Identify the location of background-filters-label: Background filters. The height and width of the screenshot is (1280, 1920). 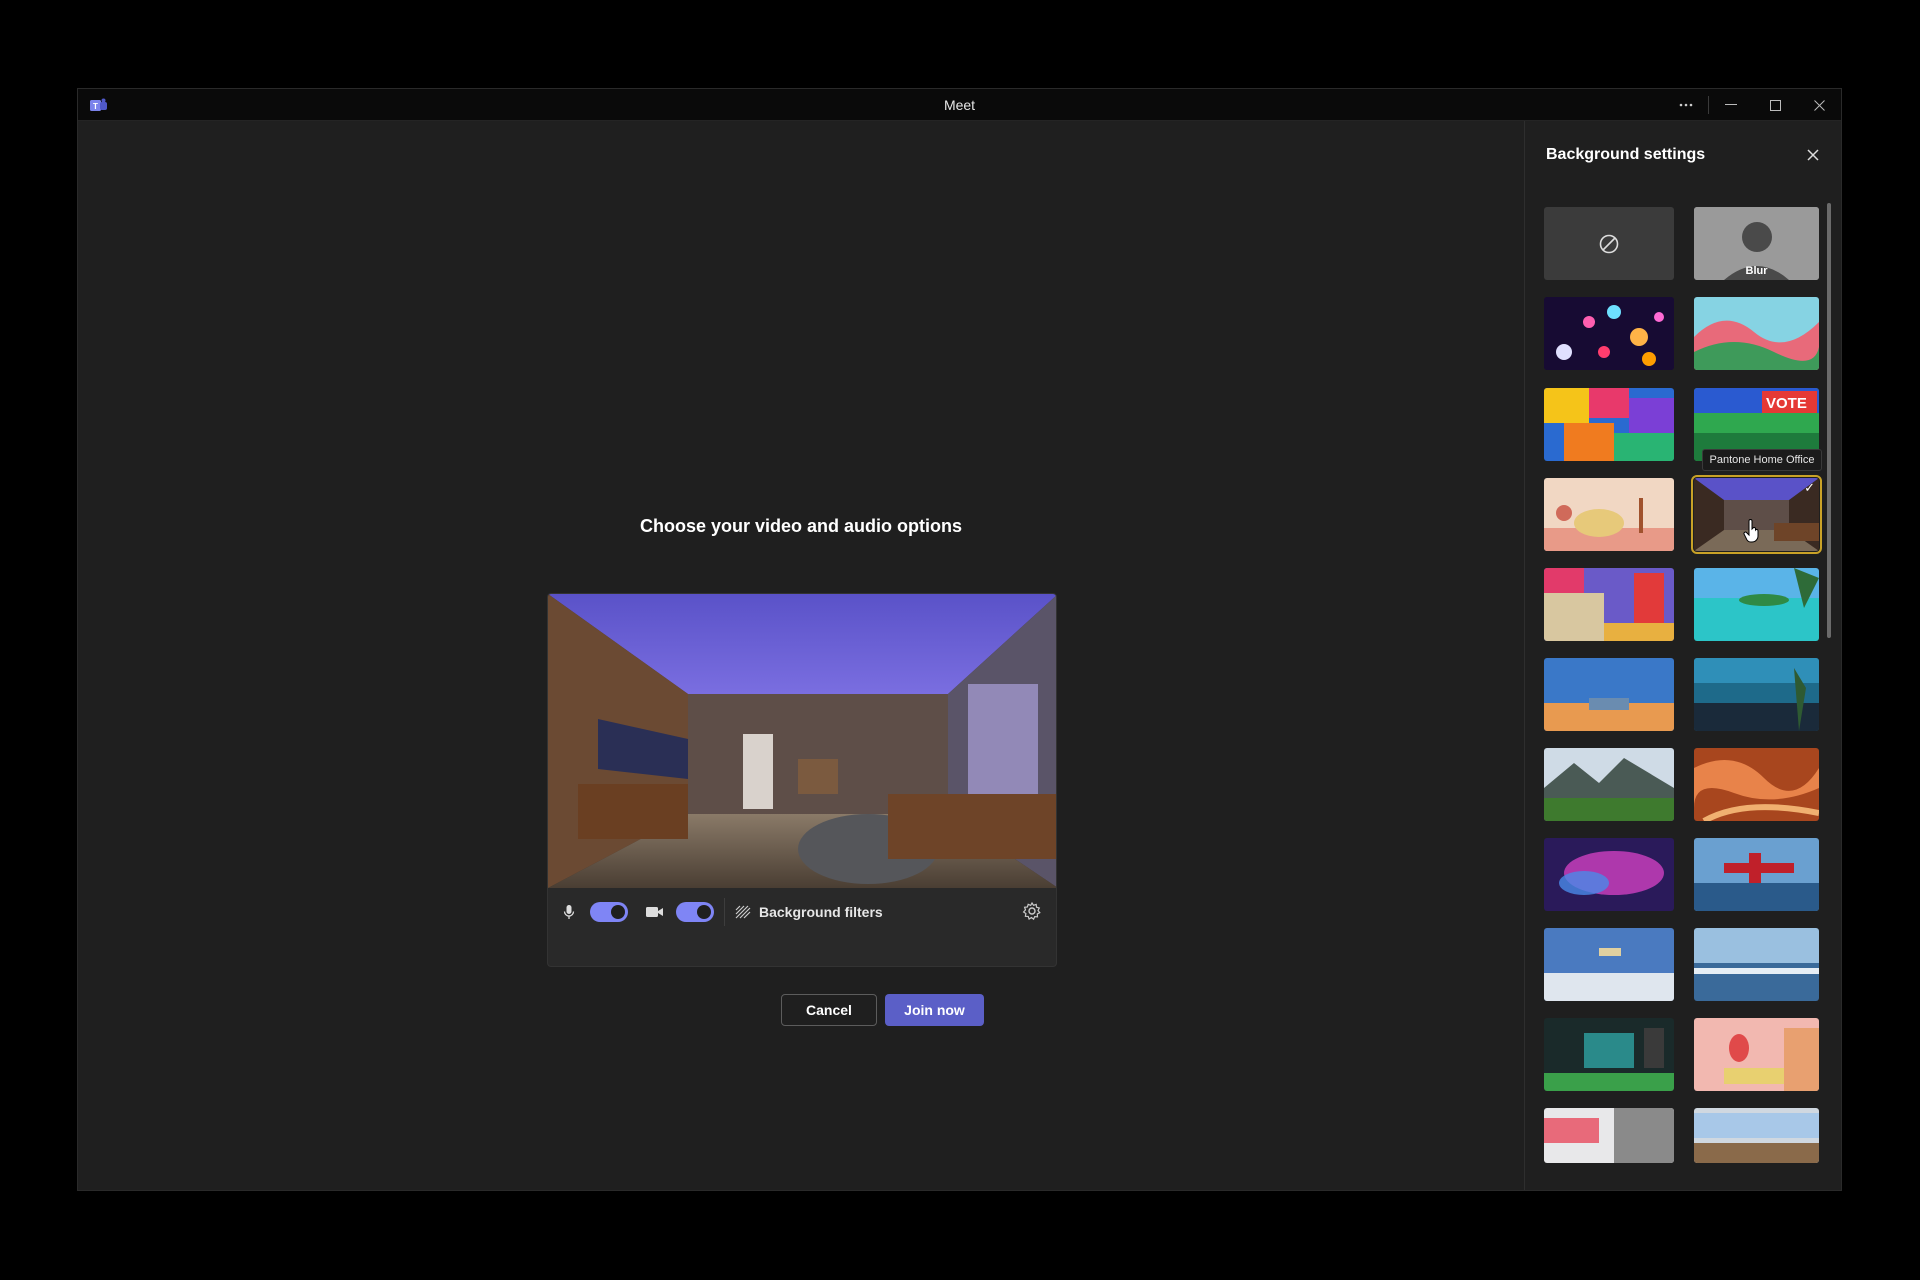
(821, 912).